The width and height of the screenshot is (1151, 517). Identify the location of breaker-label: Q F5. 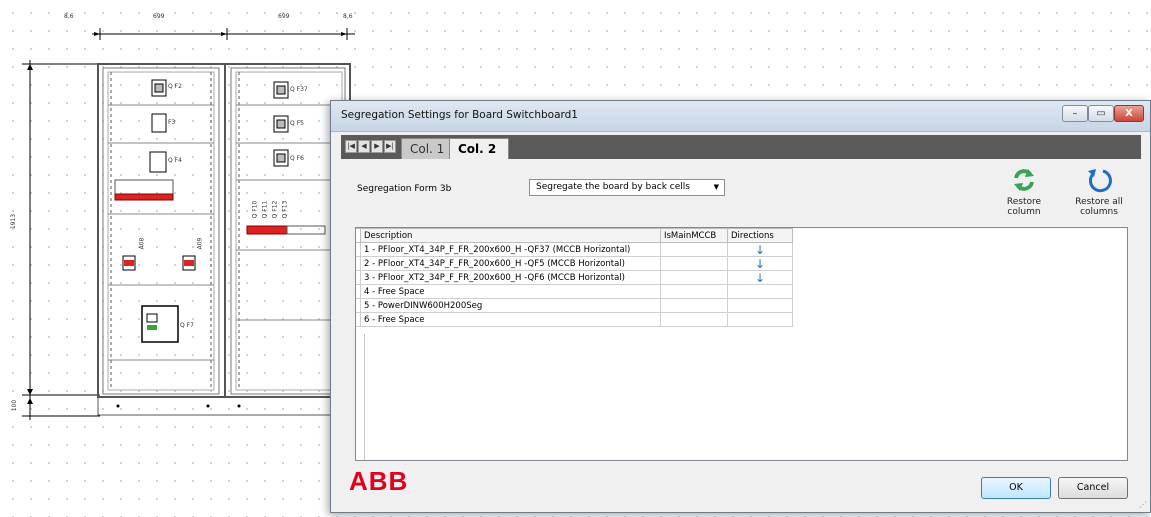
(297, 123).